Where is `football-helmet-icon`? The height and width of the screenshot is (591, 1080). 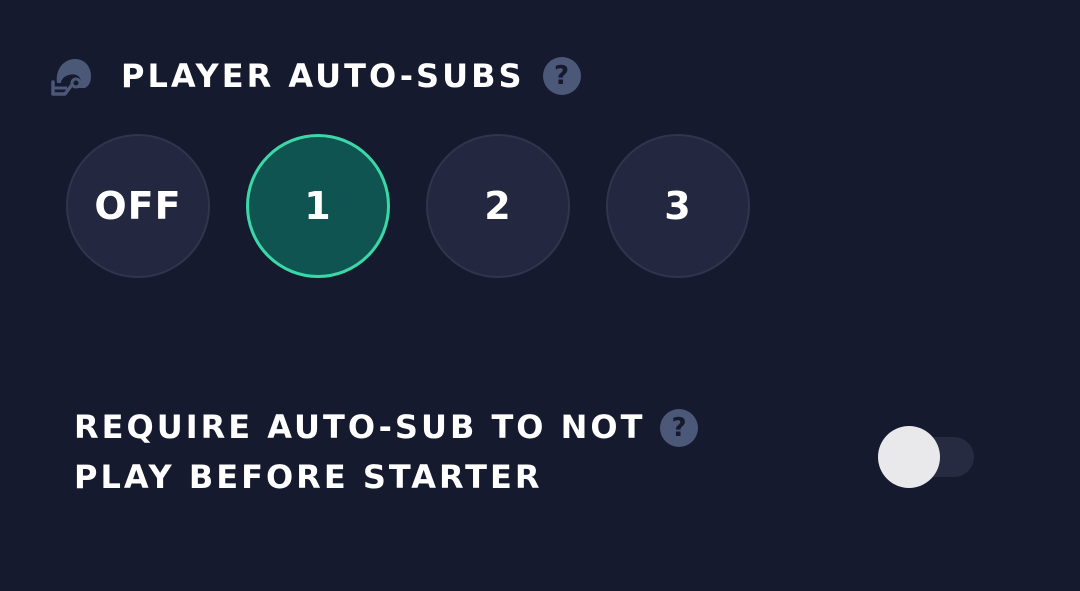 football-helmet-icon is located at coordinates (72, 76).